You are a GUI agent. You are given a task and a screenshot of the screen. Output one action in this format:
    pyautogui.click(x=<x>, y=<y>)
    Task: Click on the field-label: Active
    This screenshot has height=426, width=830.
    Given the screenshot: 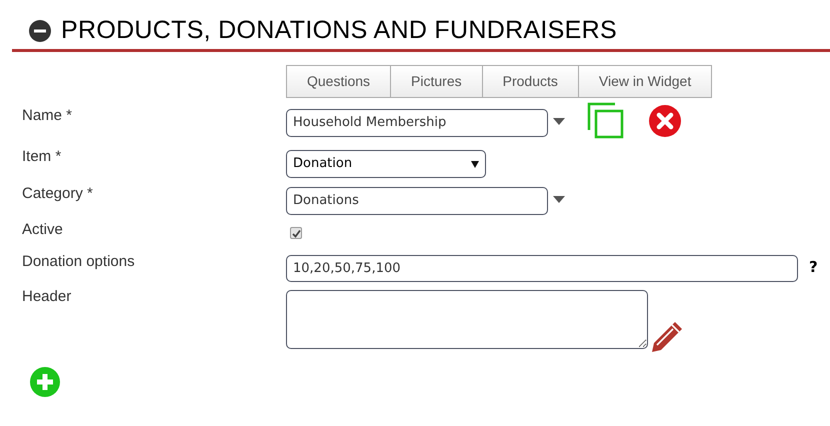 What is the action you would take?
    pyautogui.click(x=43, y=230)
    